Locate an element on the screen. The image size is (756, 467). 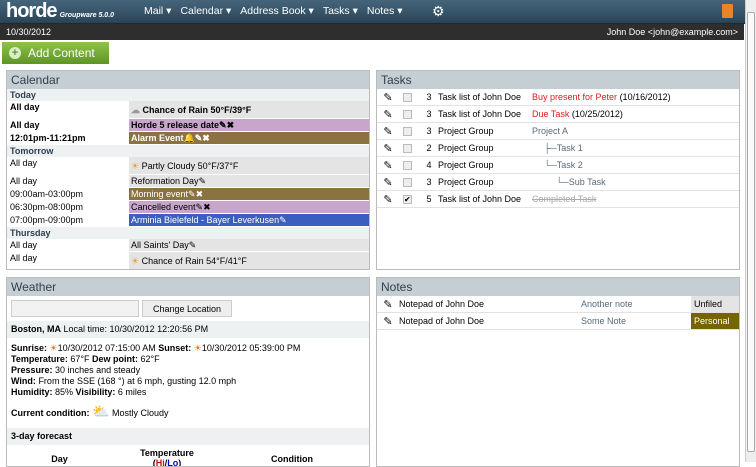
calendar-event-row: All day ☀ Partly Cloudy 50°F/37°F is located at coordinates (188, 166).